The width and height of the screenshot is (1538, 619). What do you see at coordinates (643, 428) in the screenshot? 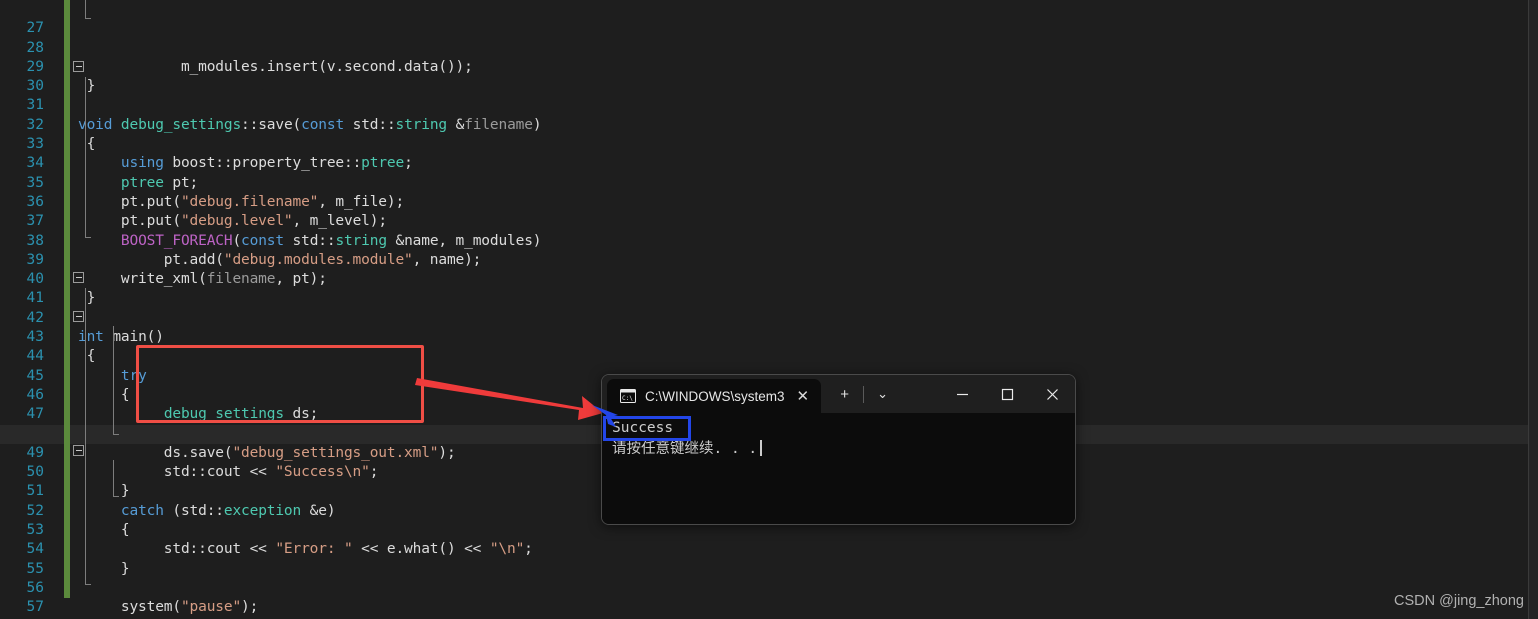
I see `terminal-output-line-1: Success` at bounding box center [643, 428].